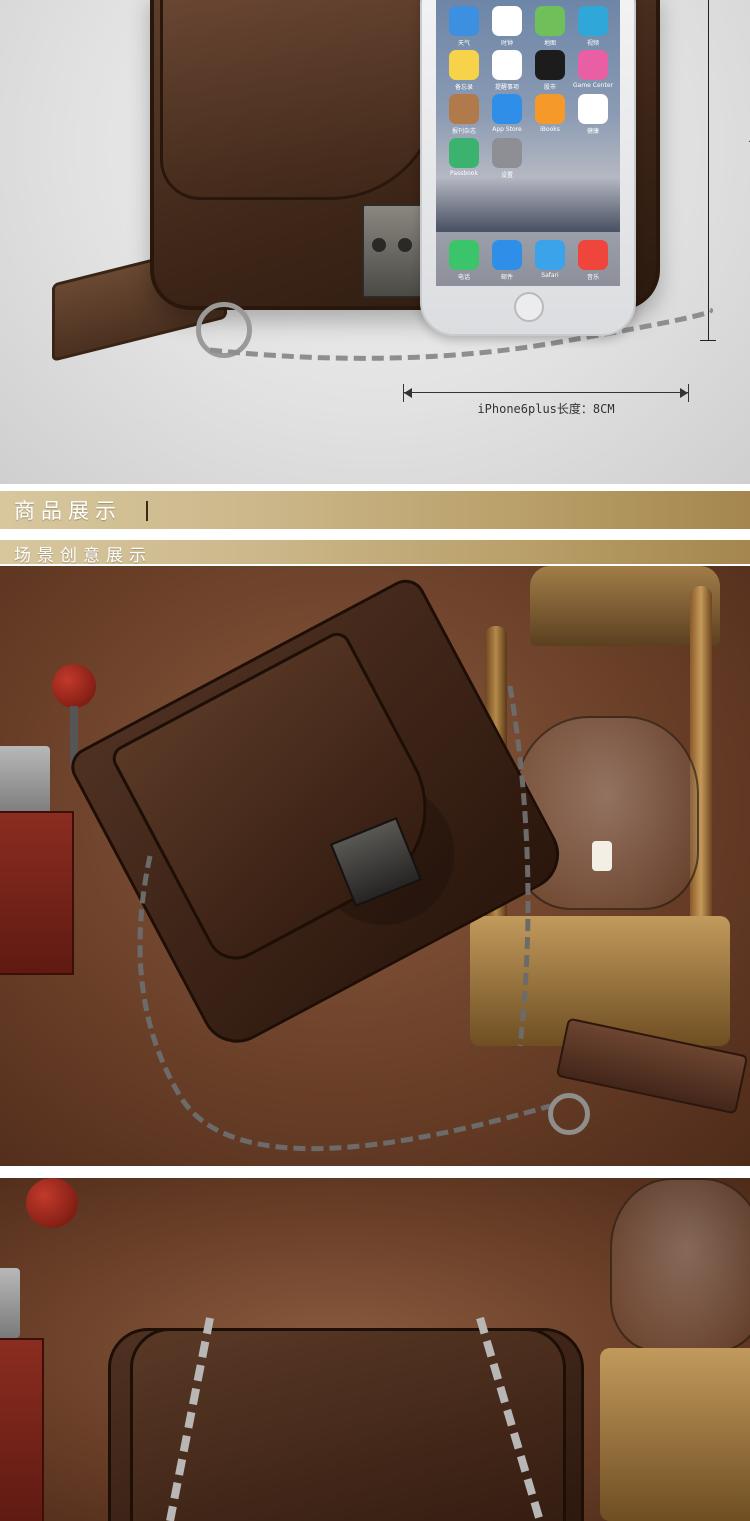  I want to click on lantern-base, so click(675, 1434).